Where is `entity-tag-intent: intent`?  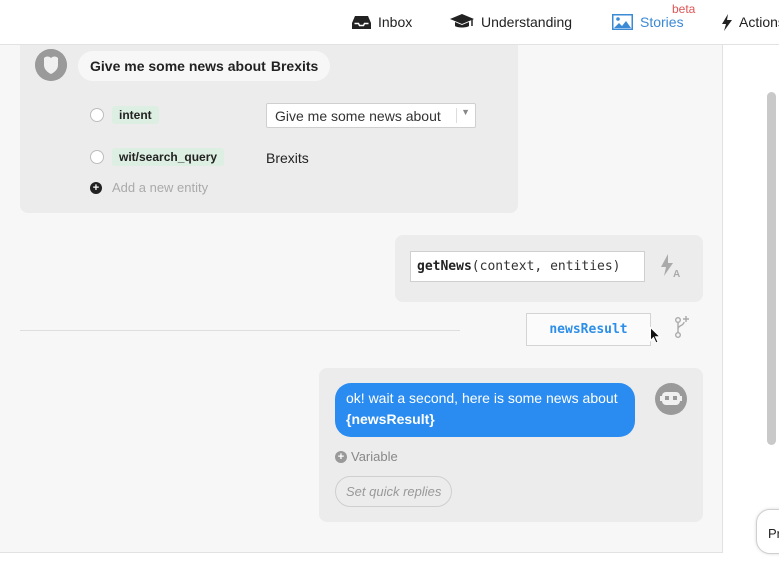
entity-tag-intent: intent is located at coordinates (135, 115).